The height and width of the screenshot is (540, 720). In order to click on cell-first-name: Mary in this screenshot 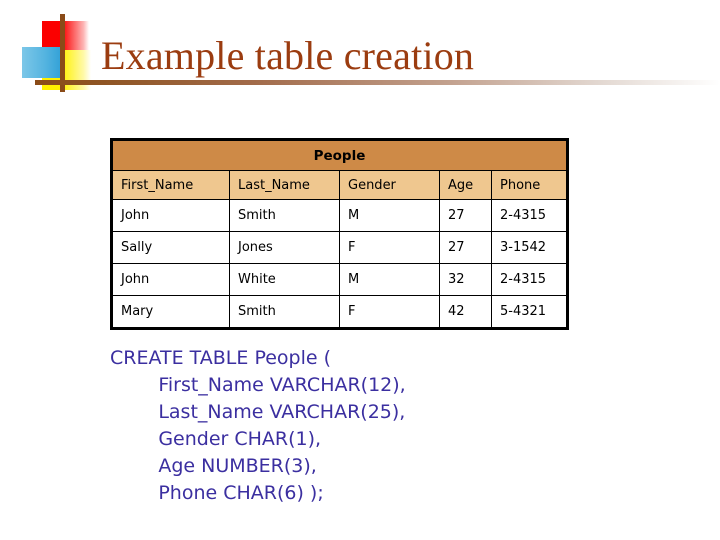, I will do `click(170, 312)`.